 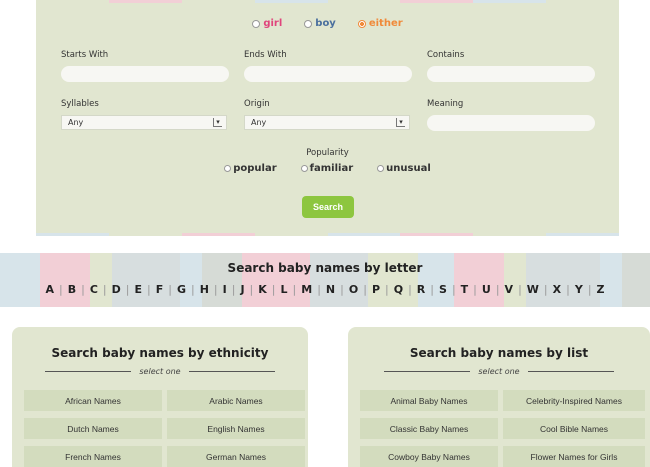 What do you see at coordinates (331, 168) in the screenshot?
I see `familiar-label: familiar` at bounding box center [331, 168].